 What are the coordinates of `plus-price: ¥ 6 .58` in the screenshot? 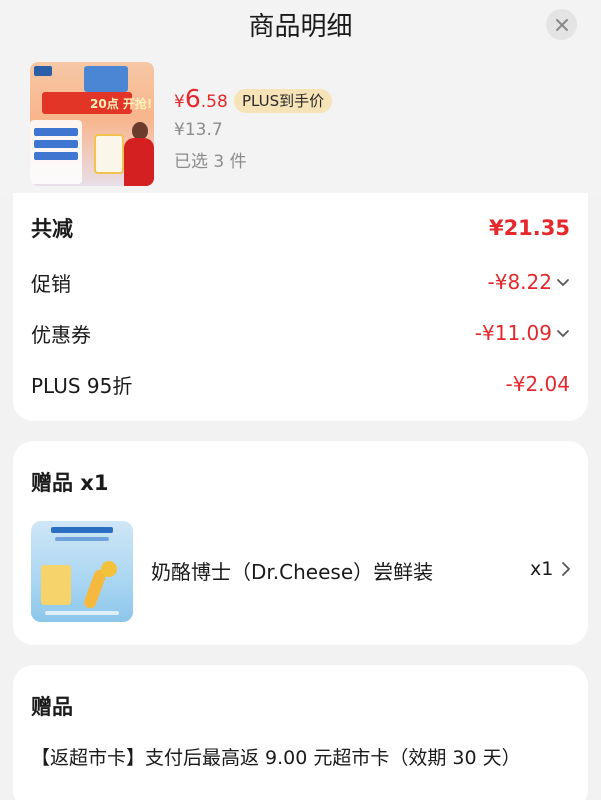 It's located at (205, 99).